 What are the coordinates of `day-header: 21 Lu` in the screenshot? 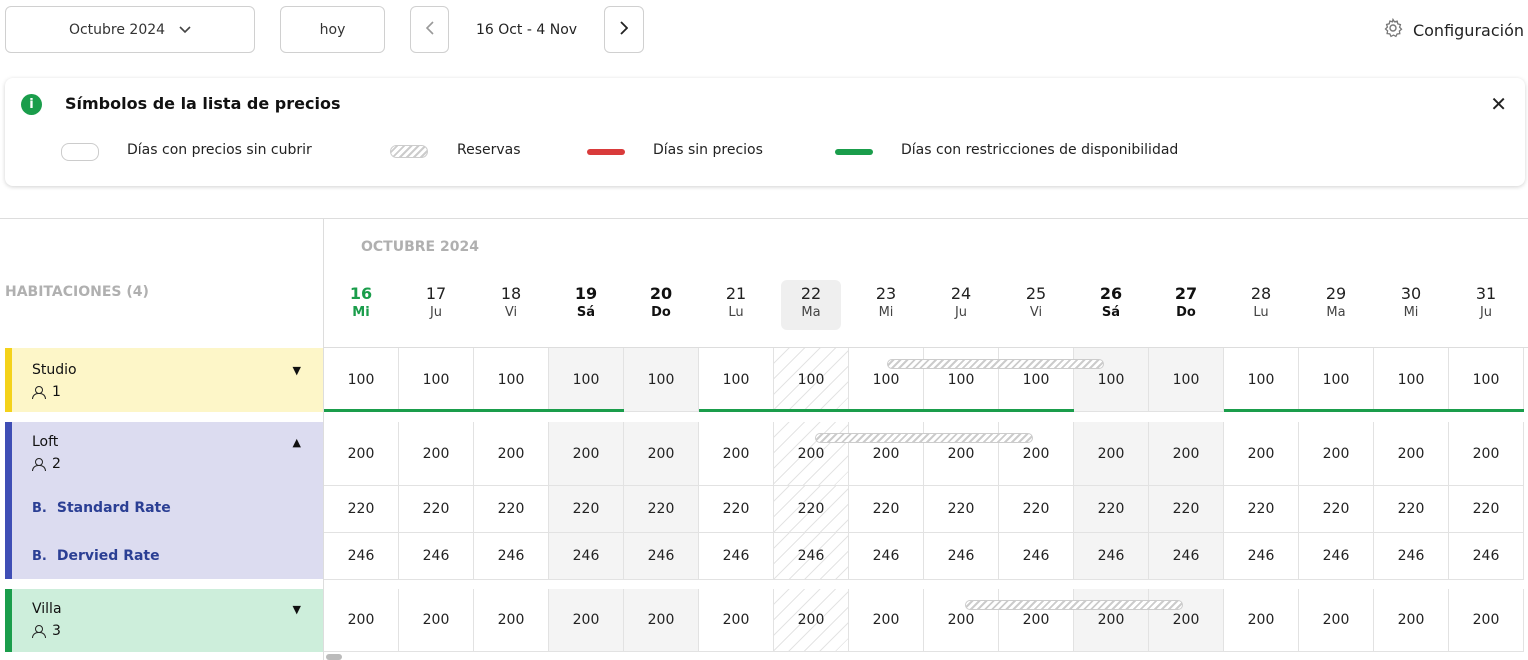 It's located at (736, 305).